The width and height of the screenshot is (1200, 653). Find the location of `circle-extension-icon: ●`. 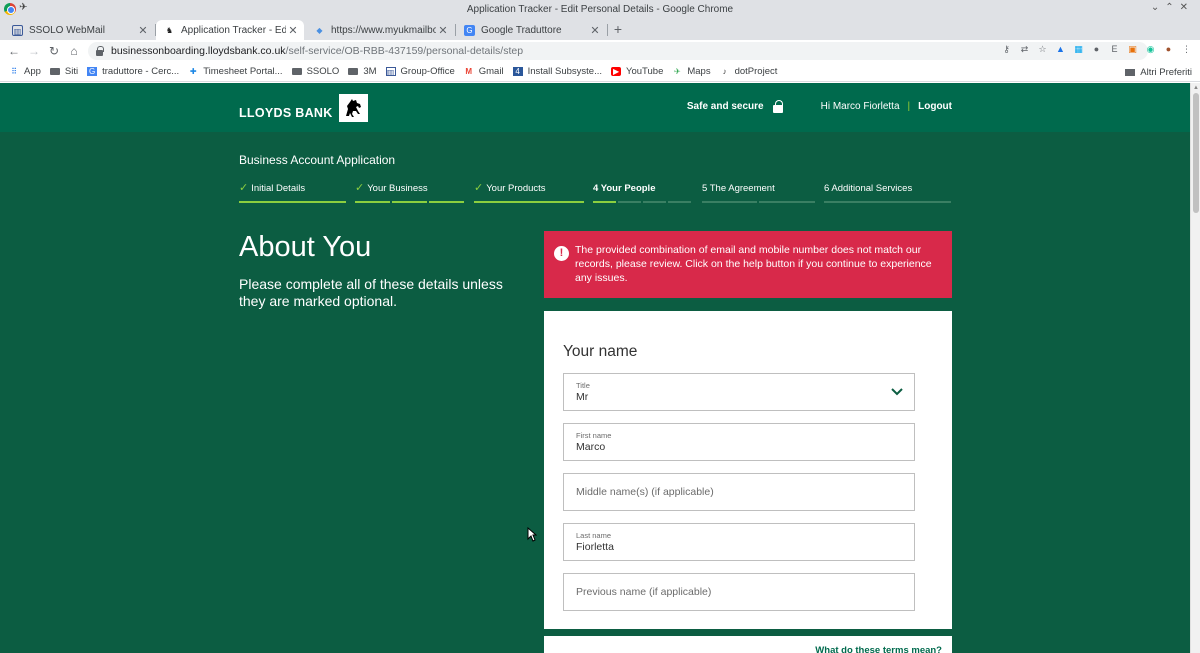

circle-extension-icon: ● is located at coordinates (1096, 49).